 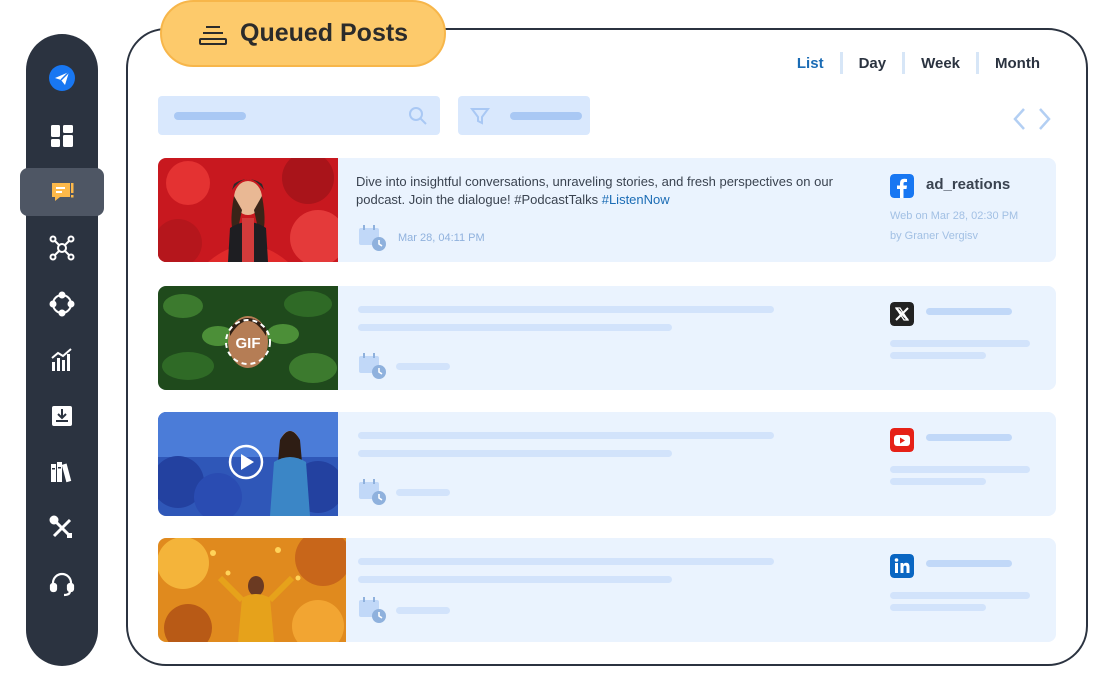 What do you see at coordinates (480, 116) in the screenshot?
I see `filter-icon` at bounding box center [480, 116].